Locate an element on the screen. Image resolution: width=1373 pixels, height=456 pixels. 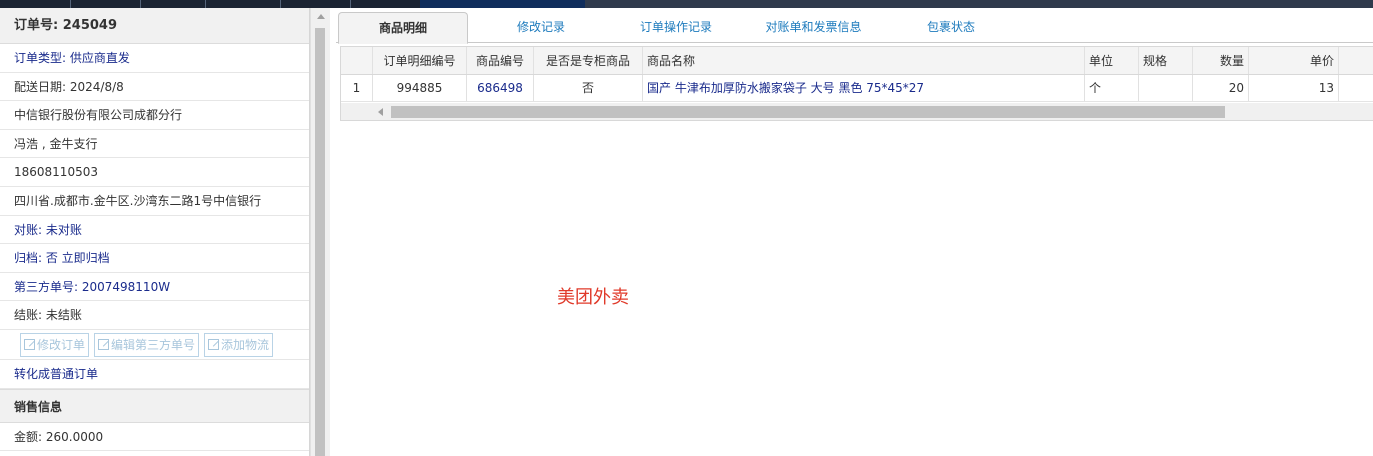
order-number-title: 订单号: 245049 is located at coordinates (154, 26).